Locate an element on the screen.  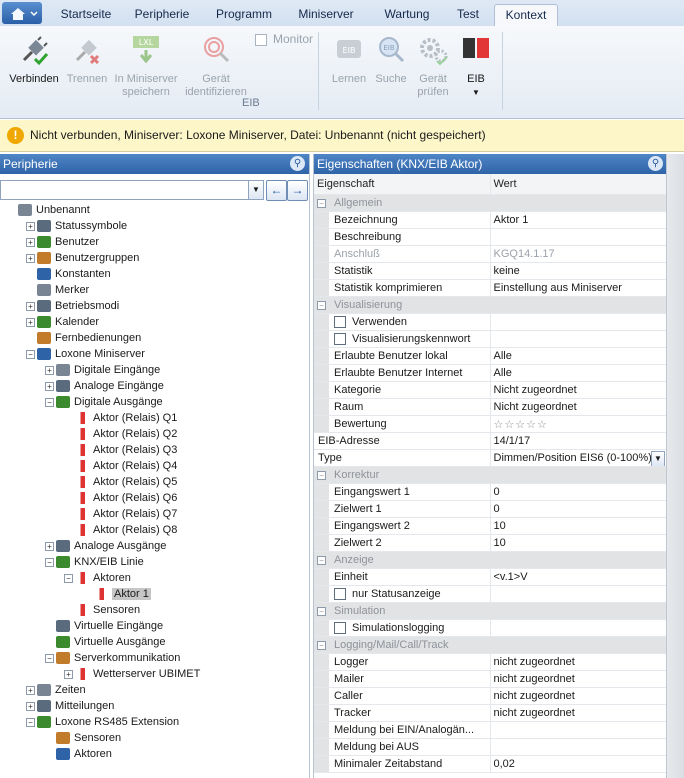
property-value: 14/1/17 is located at coordinates (578, 441).